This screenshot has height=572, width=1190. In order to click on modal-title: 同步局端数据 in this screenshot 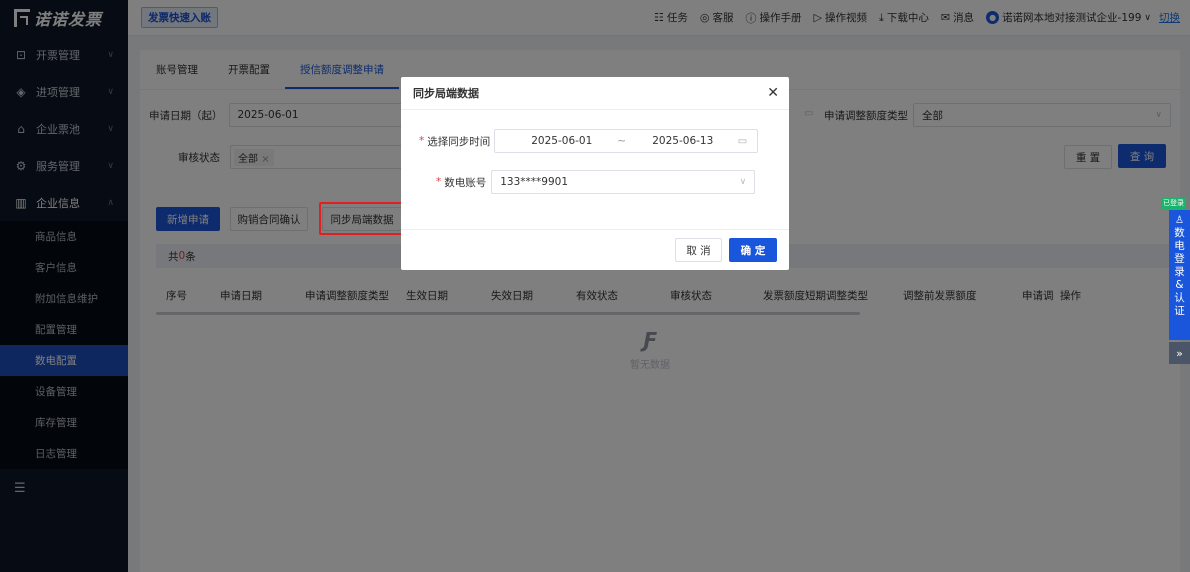, I will do `click(446, 93)`.